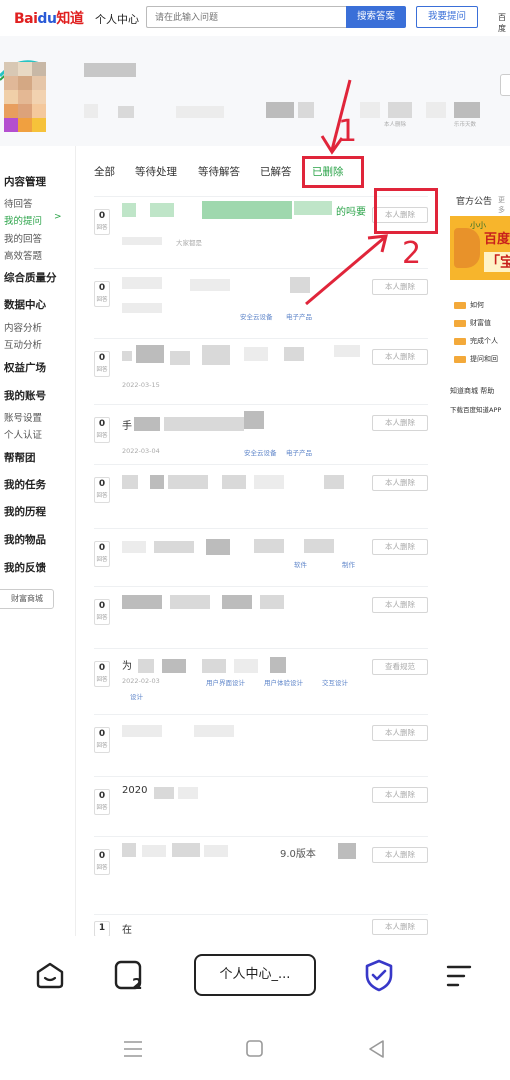  Describe the element at coordinates (133, 1049) in the screenshot. I see `recent-apps-icon` at that location.